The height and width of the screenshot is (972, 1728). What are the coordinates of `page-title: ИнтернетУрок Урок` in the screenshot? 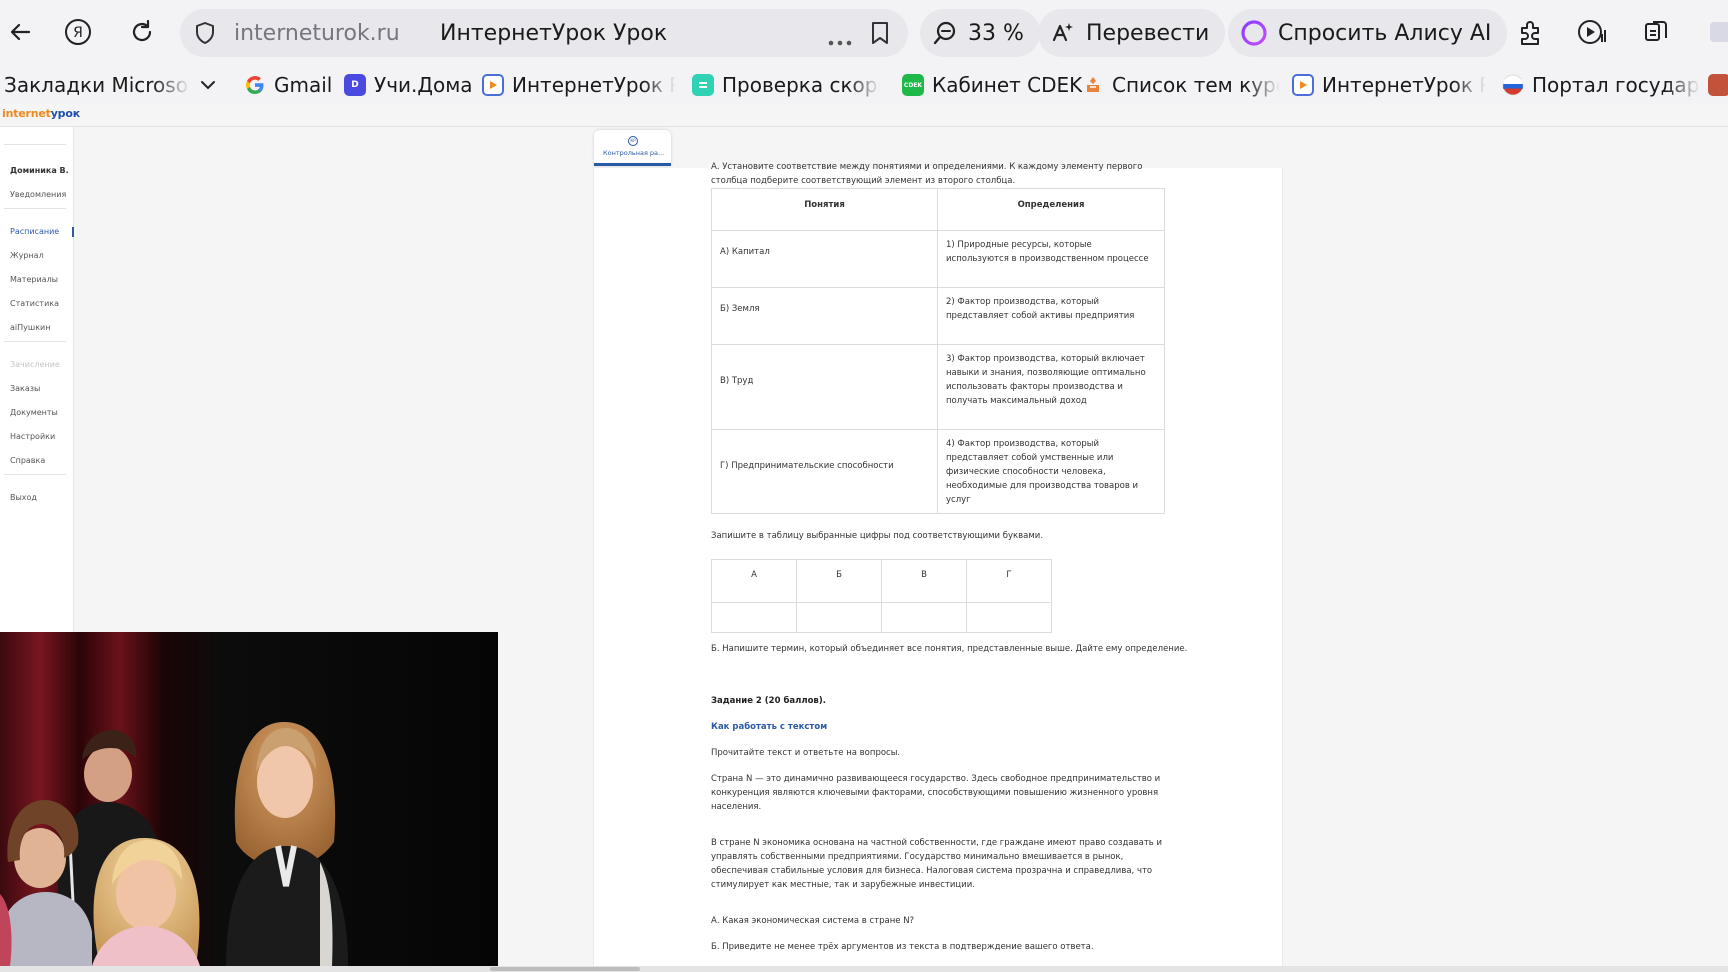 It's located at (554, 33).